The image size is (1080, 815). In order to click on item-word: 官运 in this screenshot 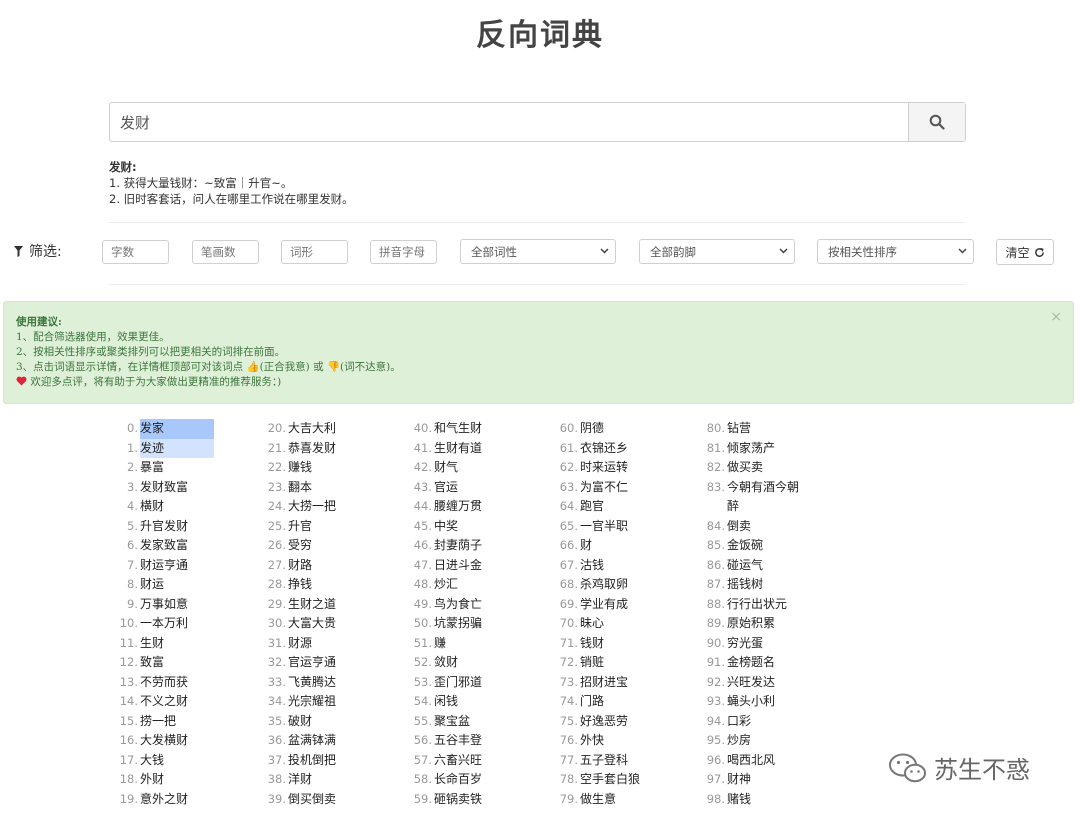, I will do `click(446, 488)`.